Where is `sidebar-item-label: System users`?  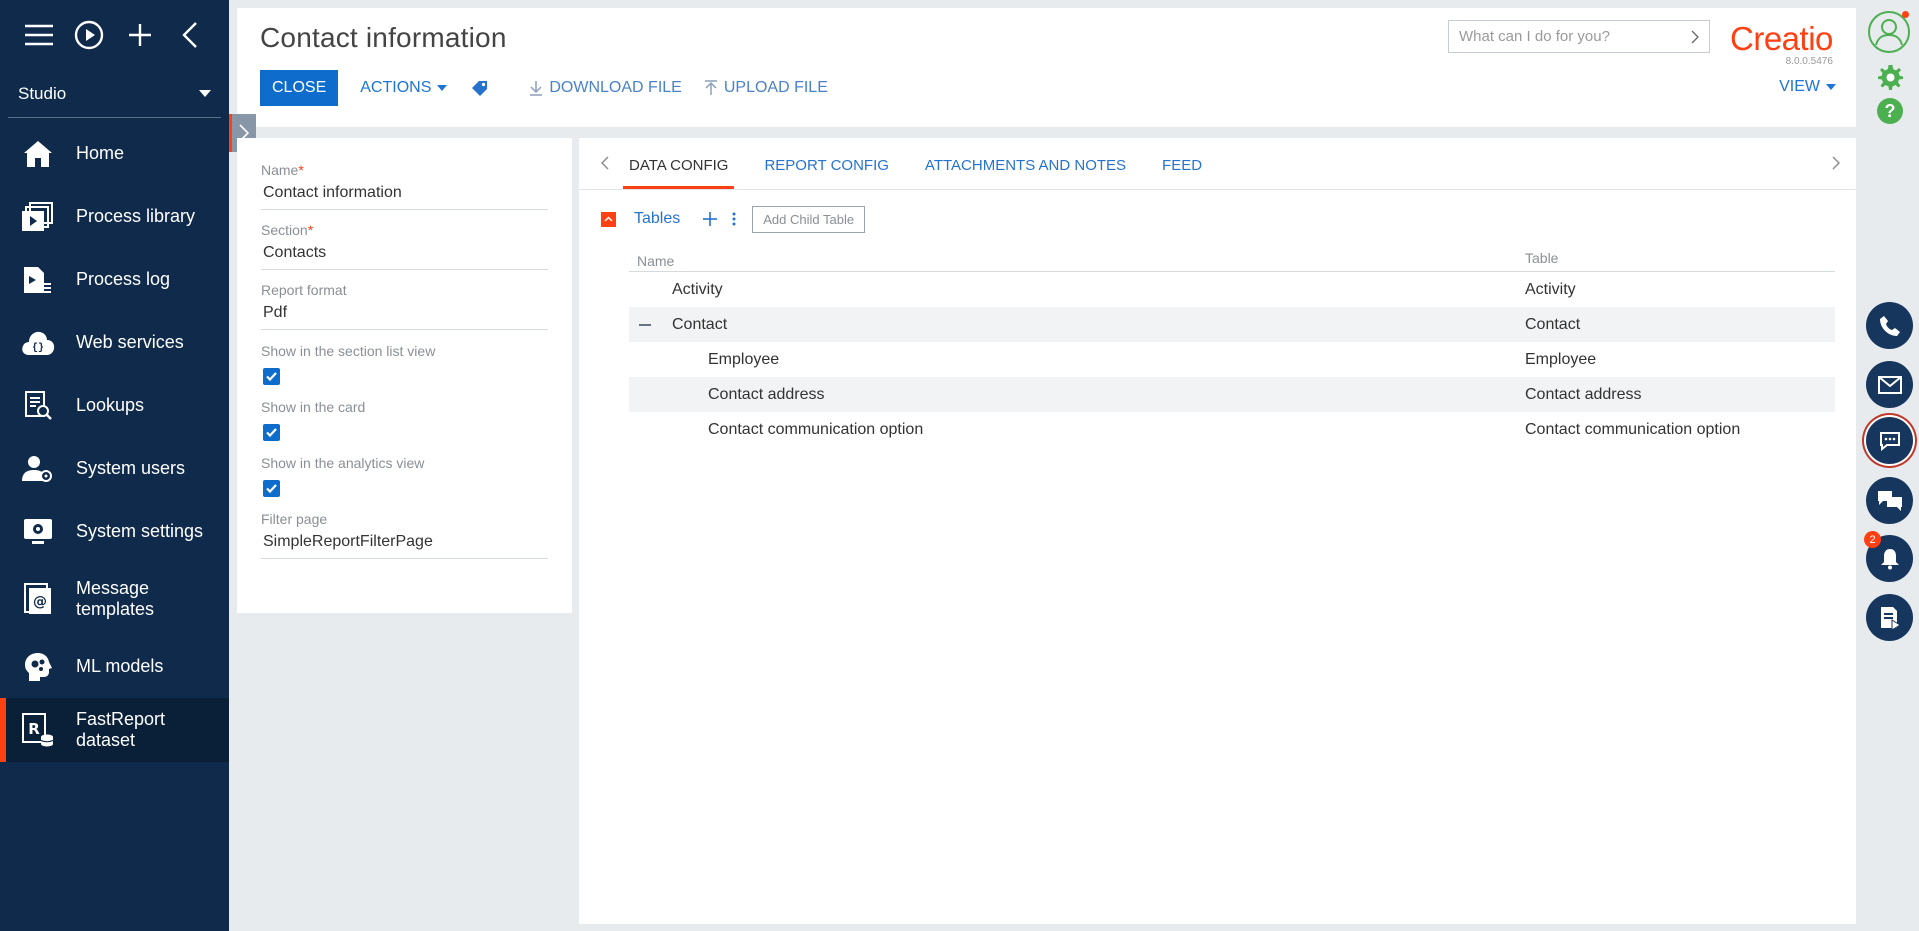 sidebar-item-label: System users is located at coordinates (131, 468).